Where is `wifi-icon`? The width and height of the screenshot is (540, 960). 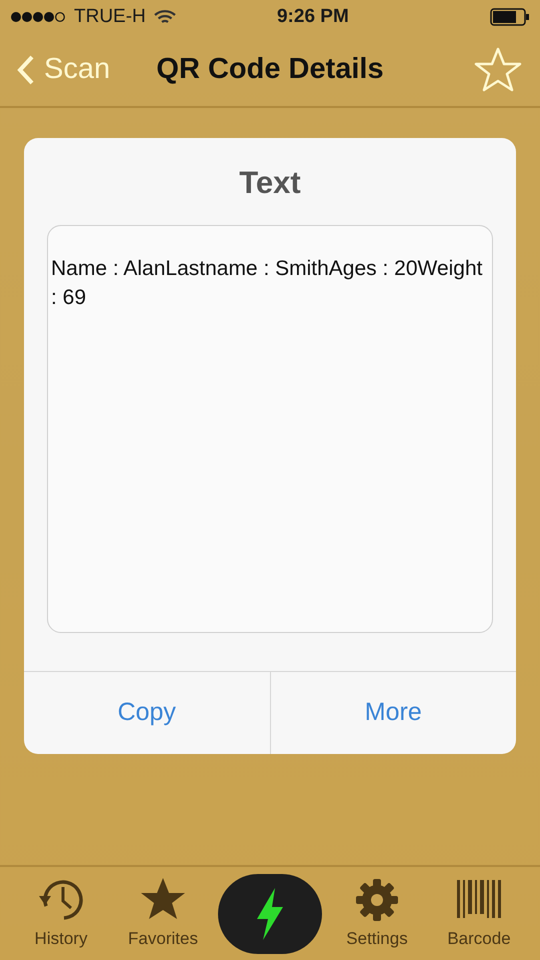 wifi-icon is located at coordinates (165, 17).